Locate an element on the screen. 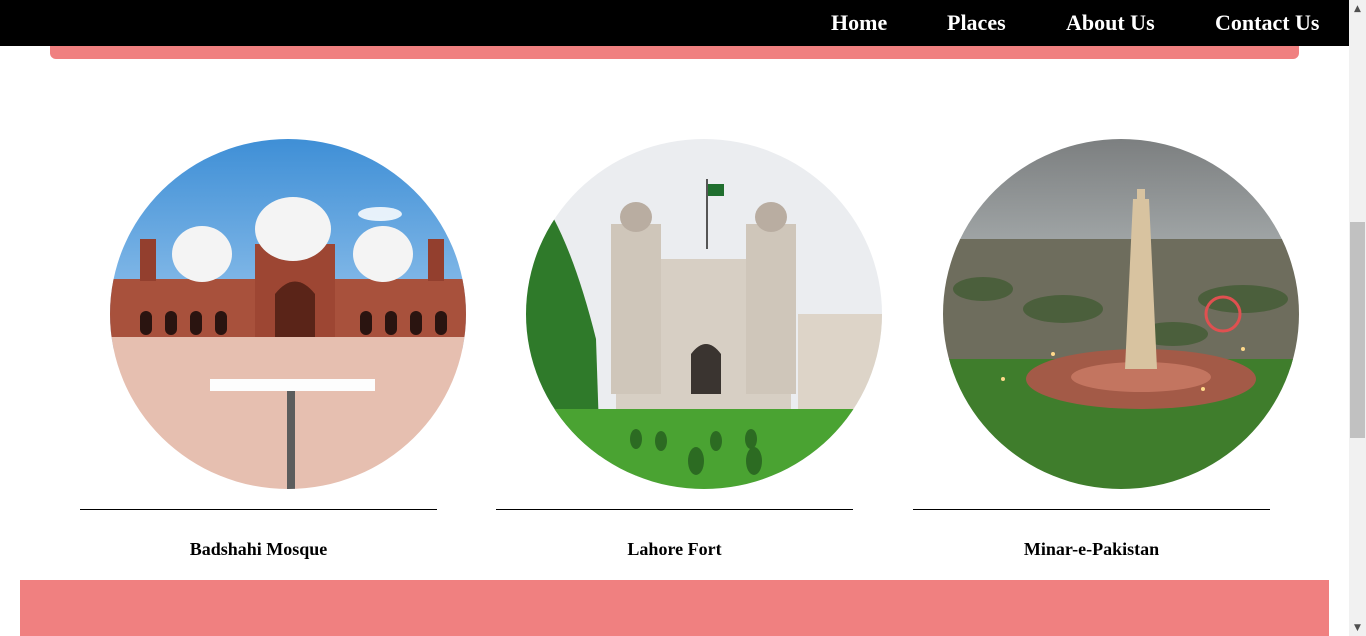 This screenshot has width=1366, height=636. minar-e-pakistan-image is located at coordinates (1121, 314).